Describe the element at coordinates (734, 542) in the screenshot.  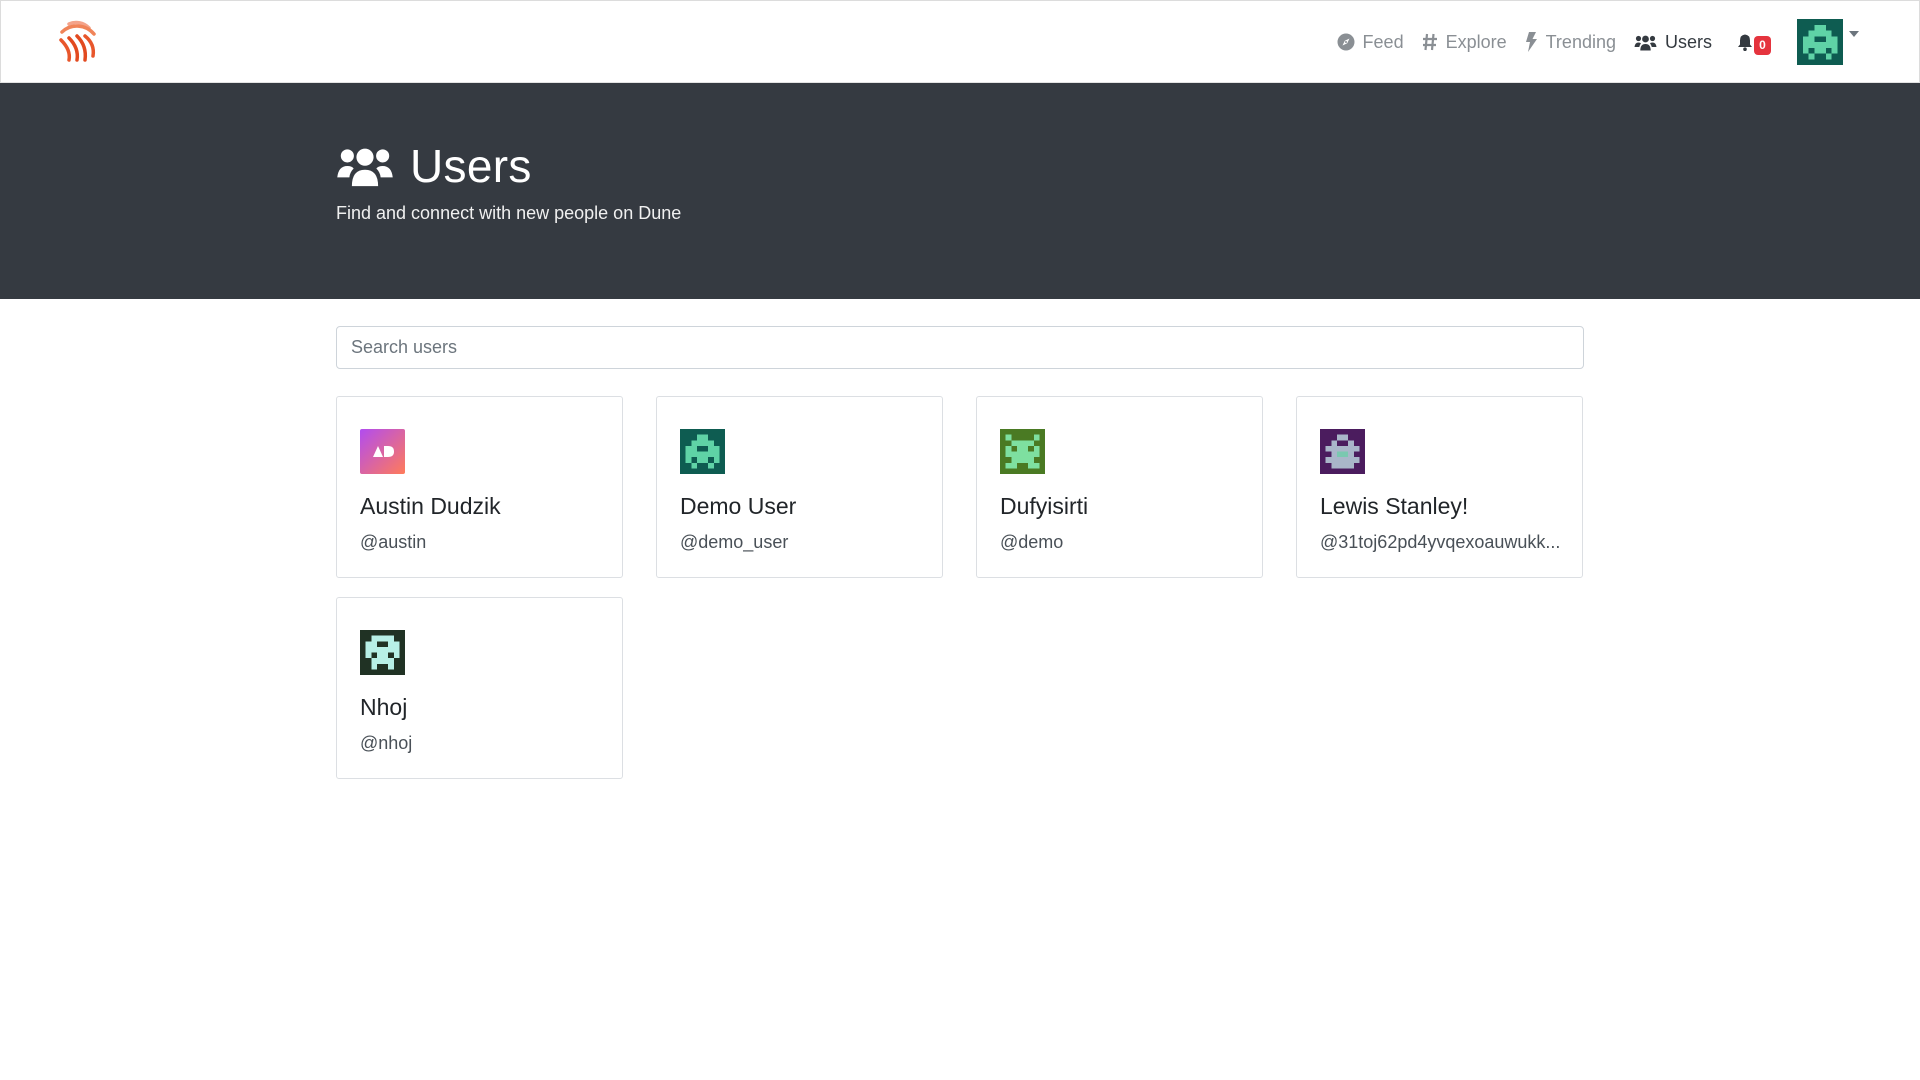
I see `user-handle: @demo_user` at that location.